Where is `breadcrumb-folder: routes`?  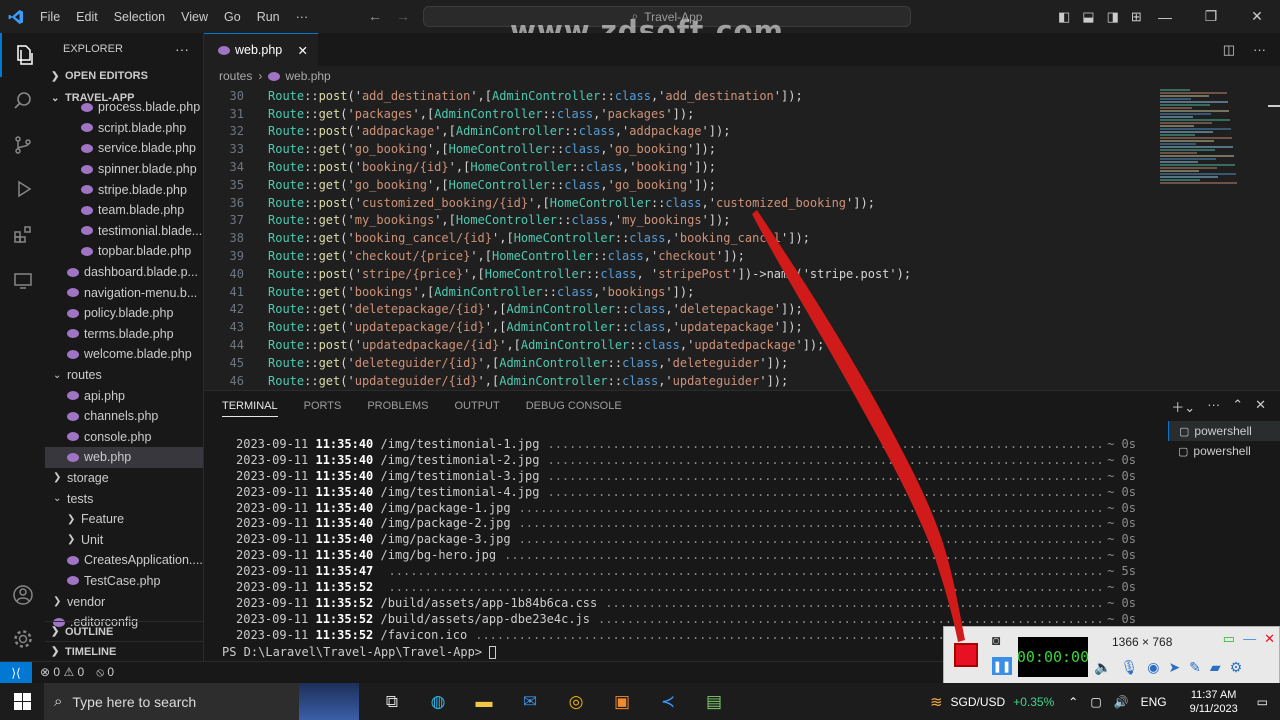 breadcrumb-folder: routes is located at coordinates (235, 76).